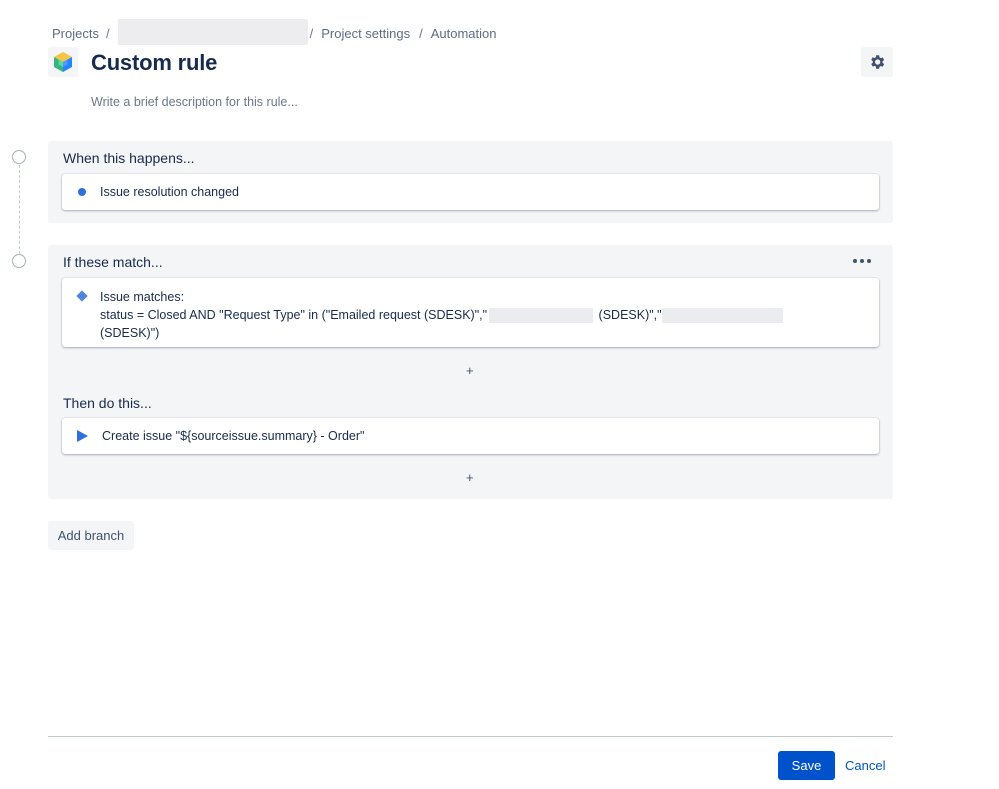  I want to click on project-avatar, so click(63, 62).